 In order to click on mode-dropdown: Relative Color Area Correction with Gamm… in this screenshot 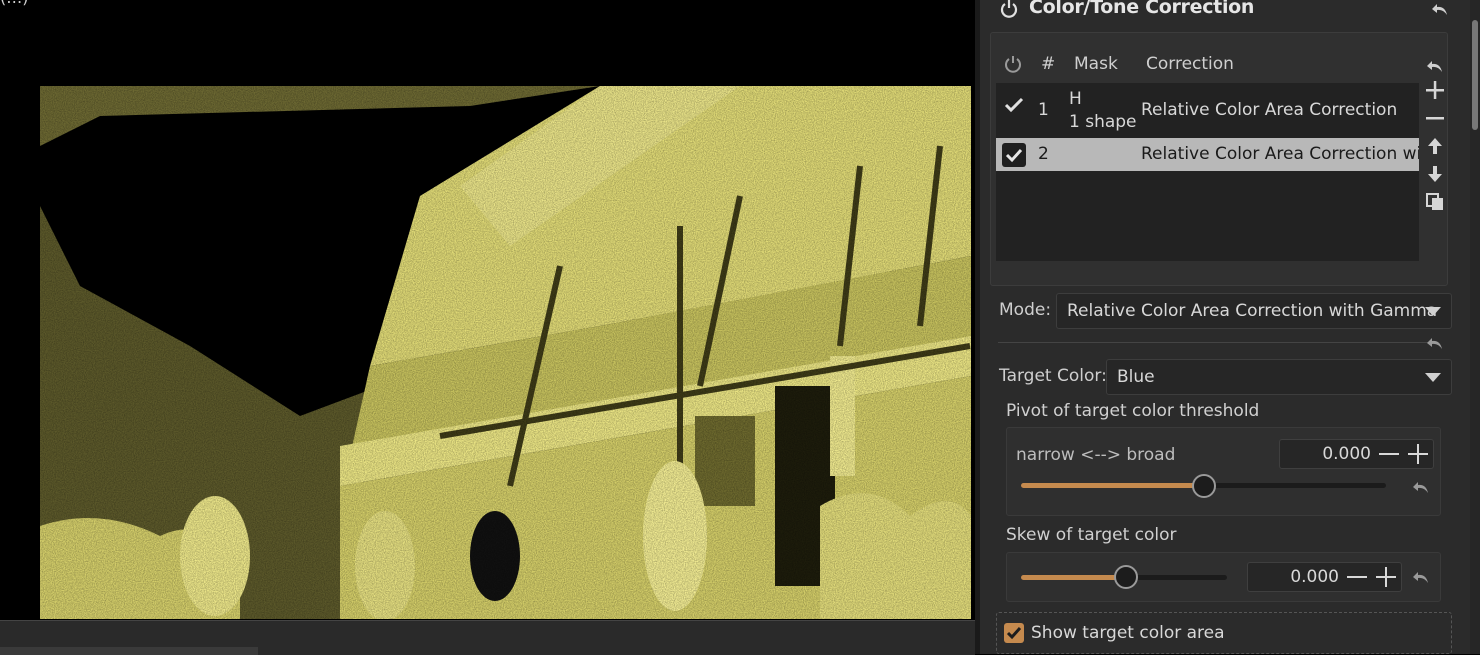, I will do `click(1254, 311)`.